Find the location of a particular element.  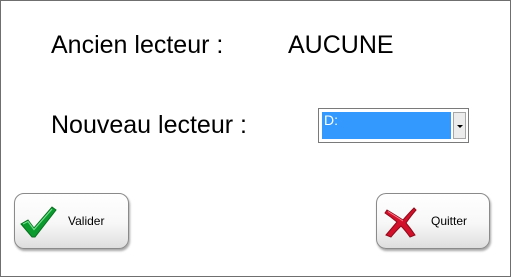

validate-button: Valider is located at coordinates (71, 221).